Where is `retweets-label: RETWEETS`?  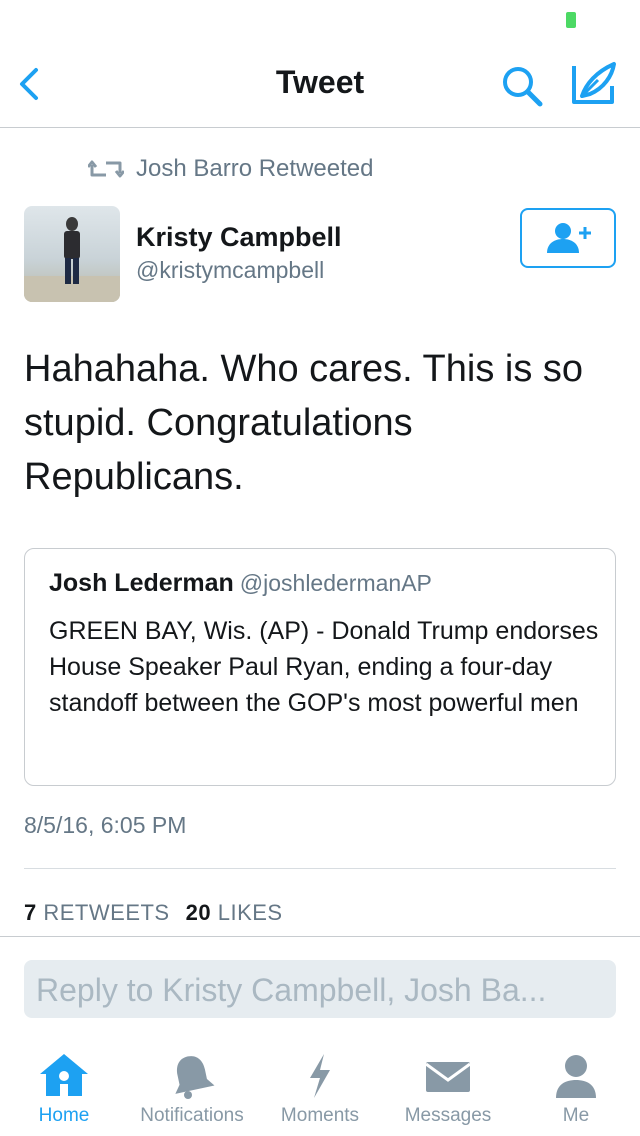 retweets-label: RETWEETS is located at coordinates (106, 912).